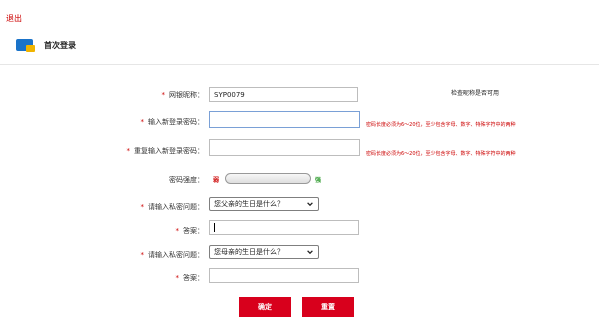 The image size is (599, 327). I want to click on password-strength-bar, so click(268, 178).